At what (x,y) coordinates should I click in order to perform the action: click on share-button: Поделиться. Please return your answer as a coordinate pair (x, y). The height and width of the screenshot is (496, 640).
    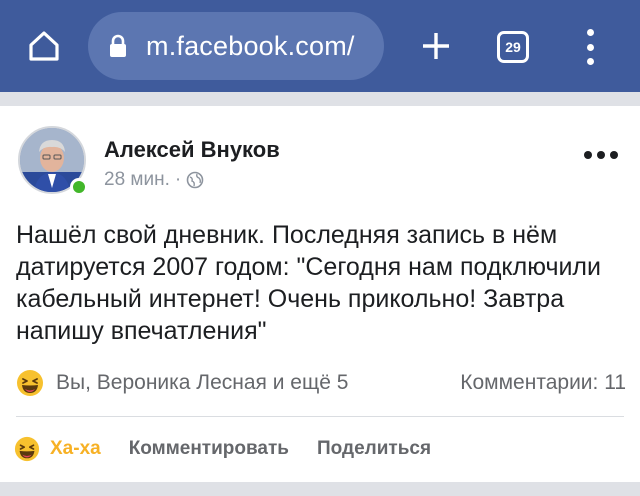
    Looking at the image, I should click on (374, 449).